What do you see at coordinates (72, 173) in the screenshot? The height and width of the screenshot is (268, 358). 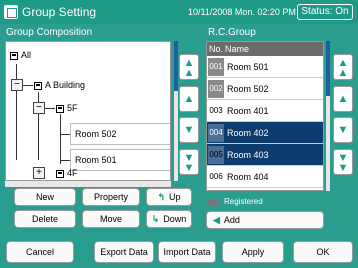 I see `tree-node-label: 4F` at bounding box center [72, 173].